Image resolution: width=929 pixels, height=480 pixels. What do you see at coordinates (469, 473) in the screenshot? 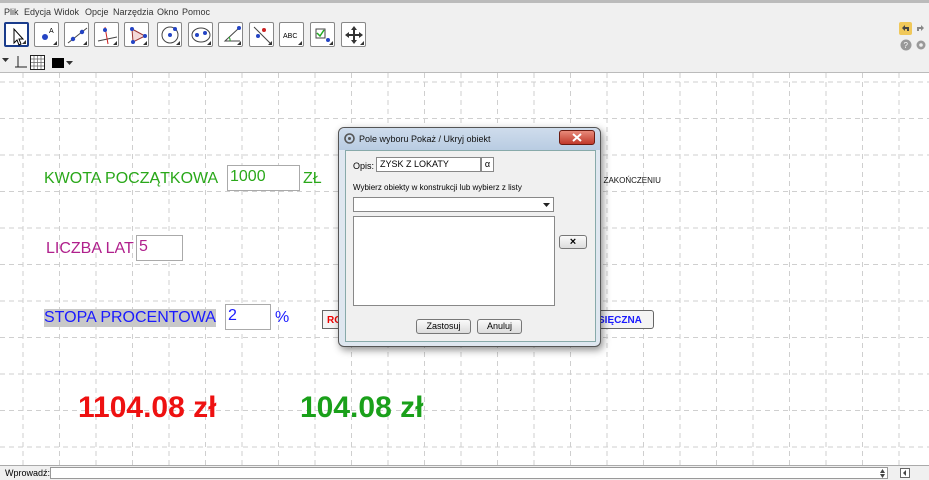
I see `input-bar-field` at bounding box center [469, 473].